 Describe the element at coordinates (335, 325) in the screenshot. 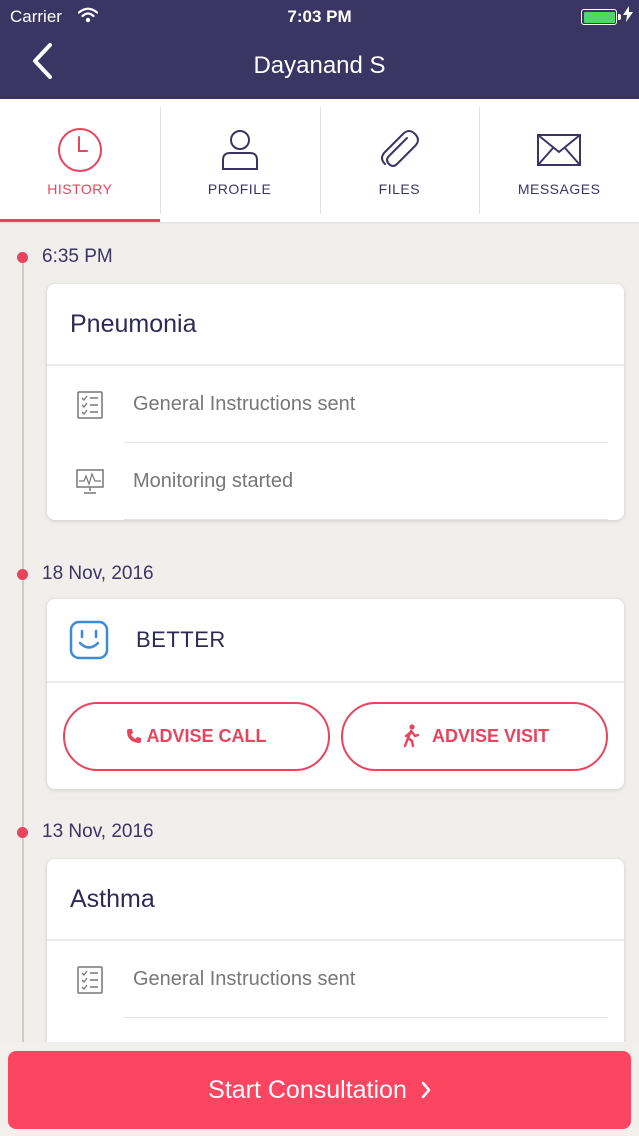

I see `condition-title: Pneumonia` at that location.